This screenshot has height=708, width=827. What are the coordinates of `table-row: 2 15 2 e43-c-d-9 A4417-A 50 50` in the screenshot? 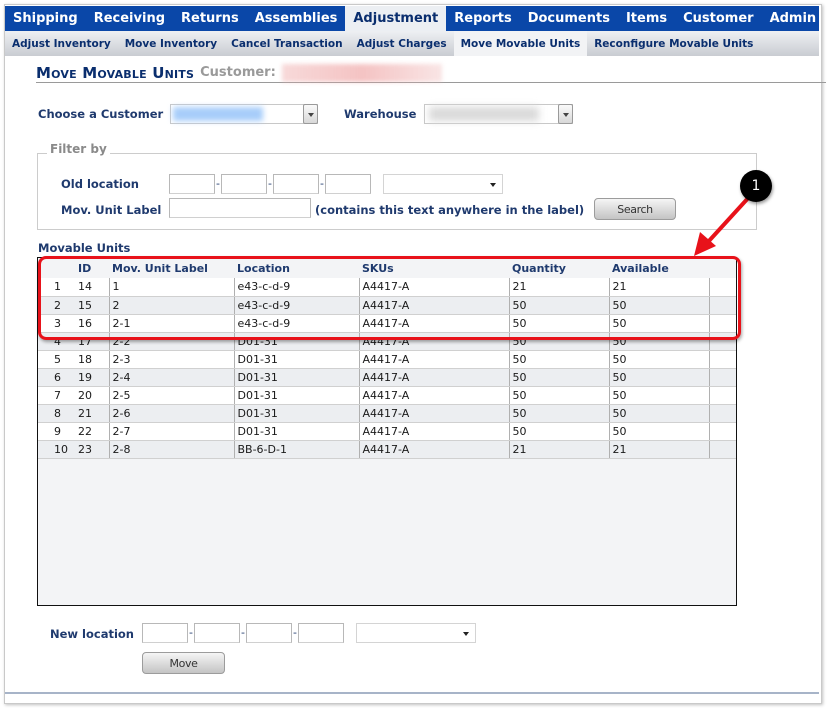 It's located at (387, 305).